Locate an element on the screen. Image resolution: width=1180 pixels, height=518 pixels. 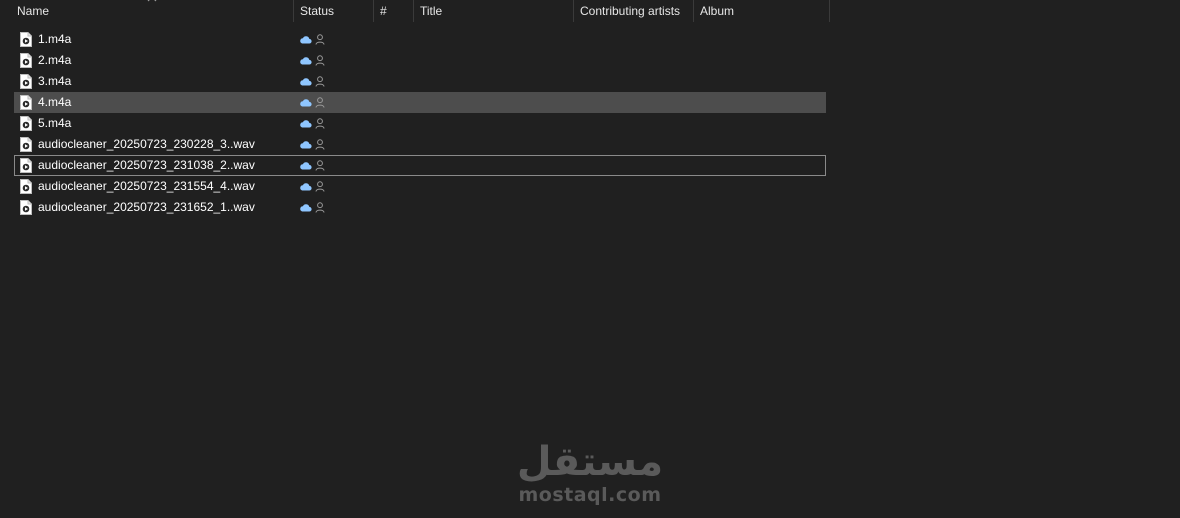
column-divider is located at coordinates (829, 11).